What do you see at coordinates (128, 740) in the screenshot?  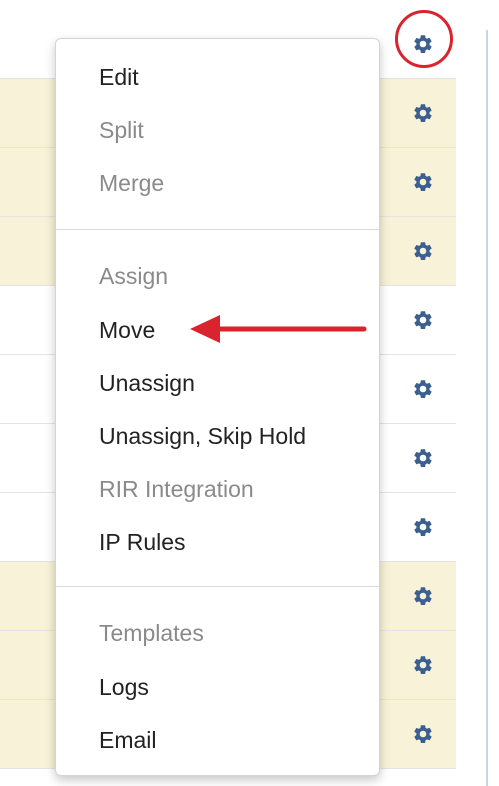 I see `menu-item-email: Email` at bounding box center [128, 740].